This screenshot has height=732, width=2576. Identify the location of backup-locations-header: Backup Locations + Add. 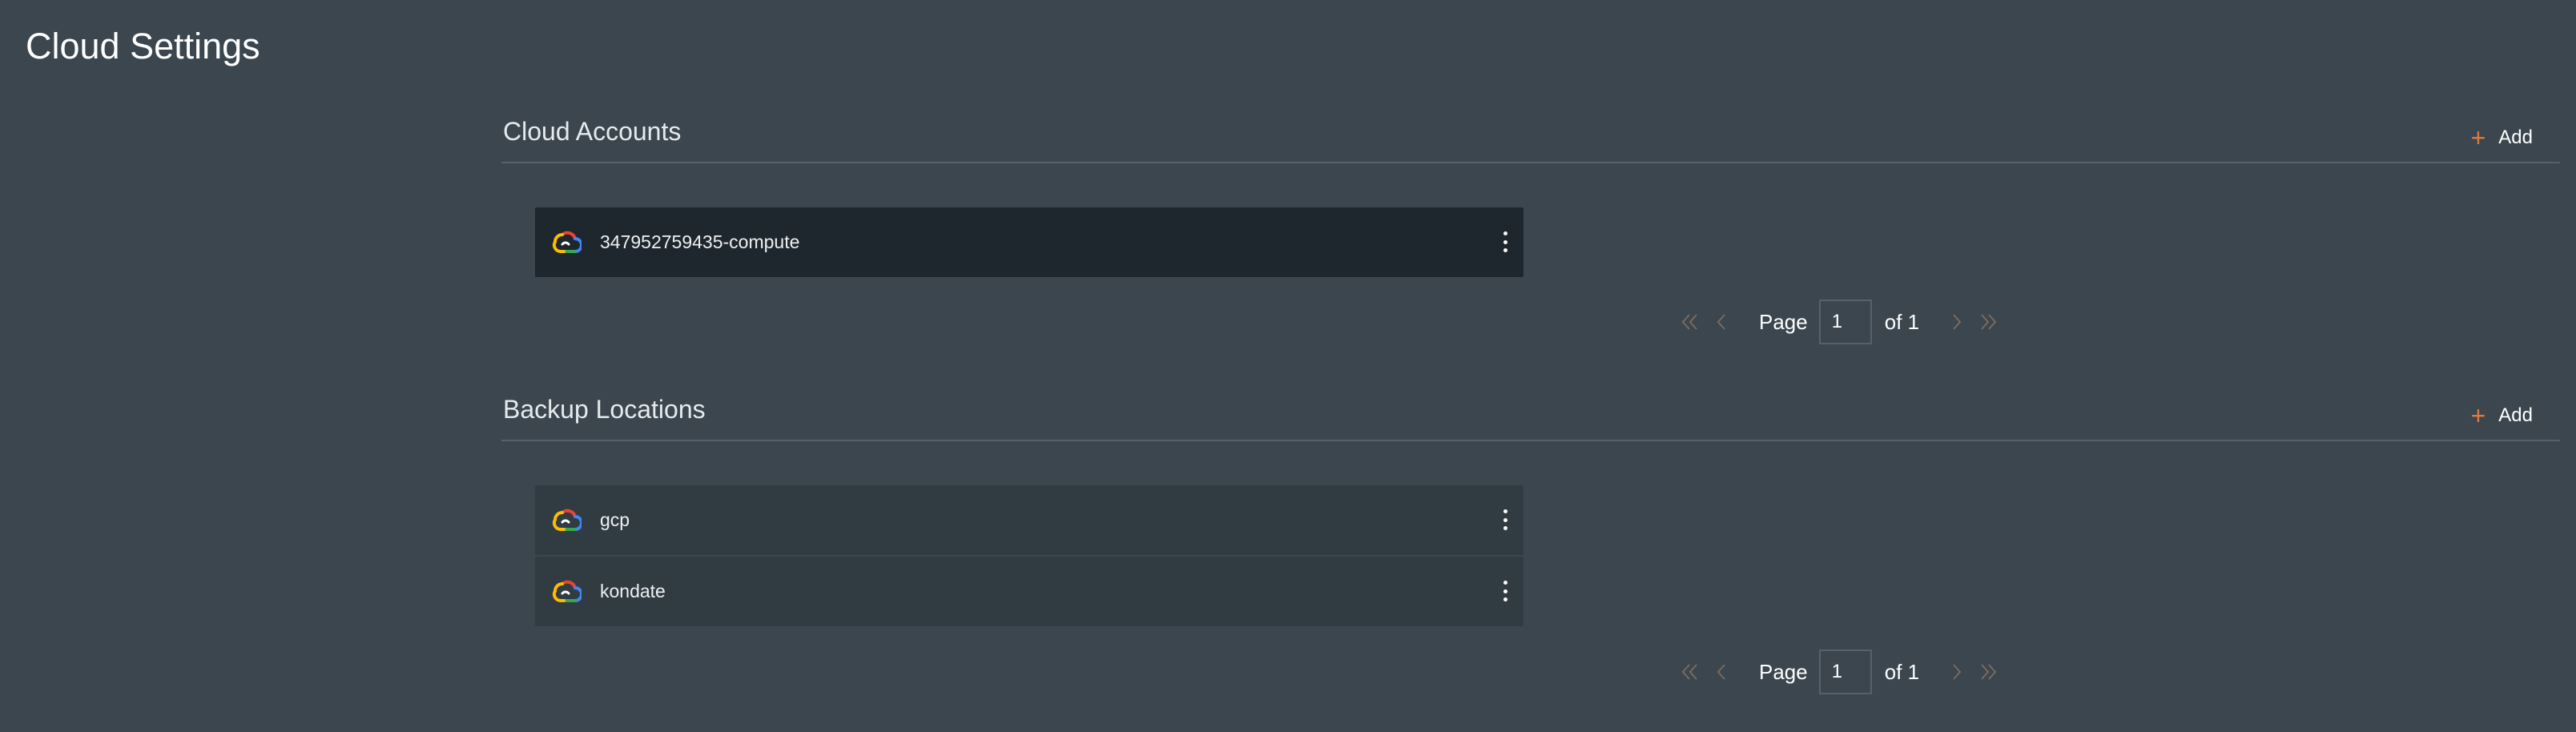
(1530, 408).